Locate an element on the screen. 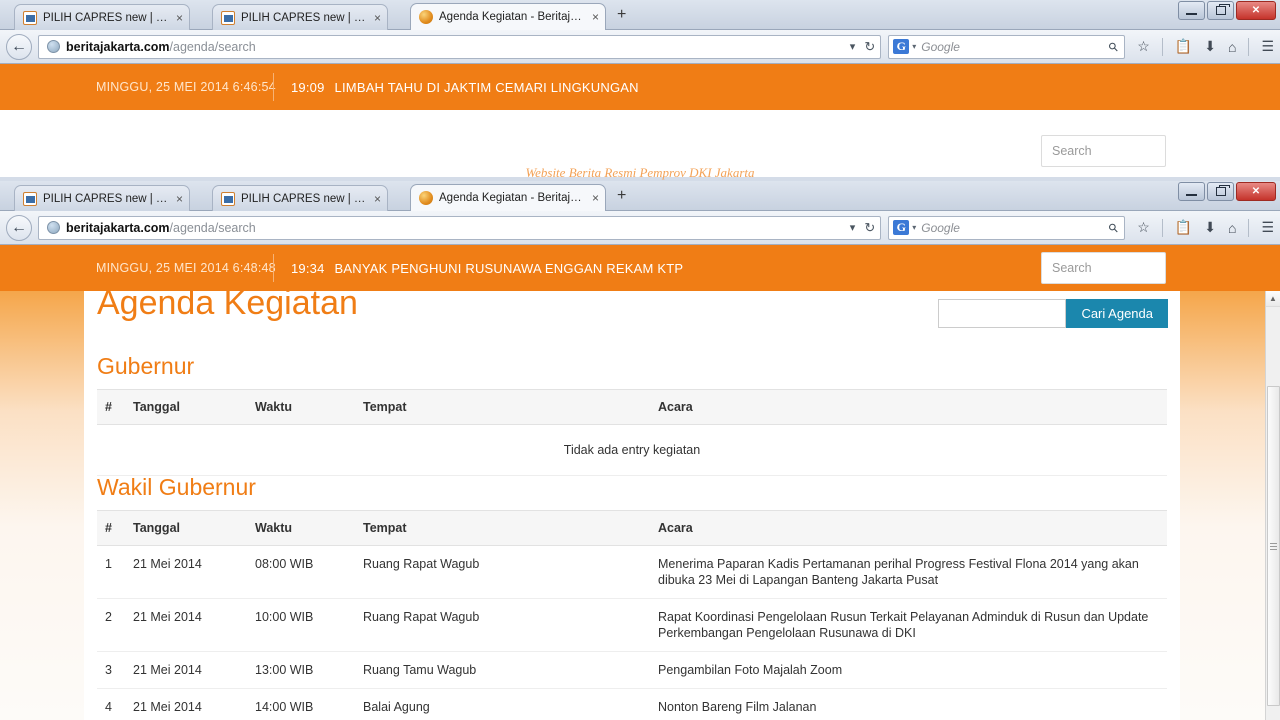  window-controls-2: ✕ is located at coordinates (1226, 191).